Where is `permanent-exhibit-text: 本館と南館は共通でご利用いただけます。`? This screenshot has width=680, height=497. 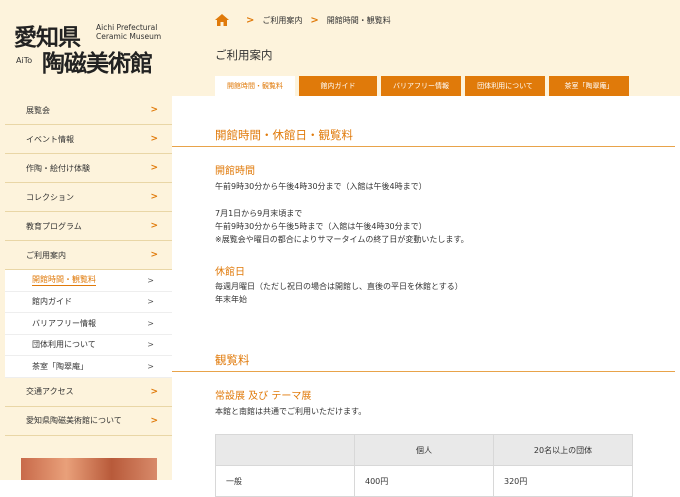 permanent-exhibit-text: 本館と南館は共通でご利用いただけます。 is located at coordinates (291, 411).